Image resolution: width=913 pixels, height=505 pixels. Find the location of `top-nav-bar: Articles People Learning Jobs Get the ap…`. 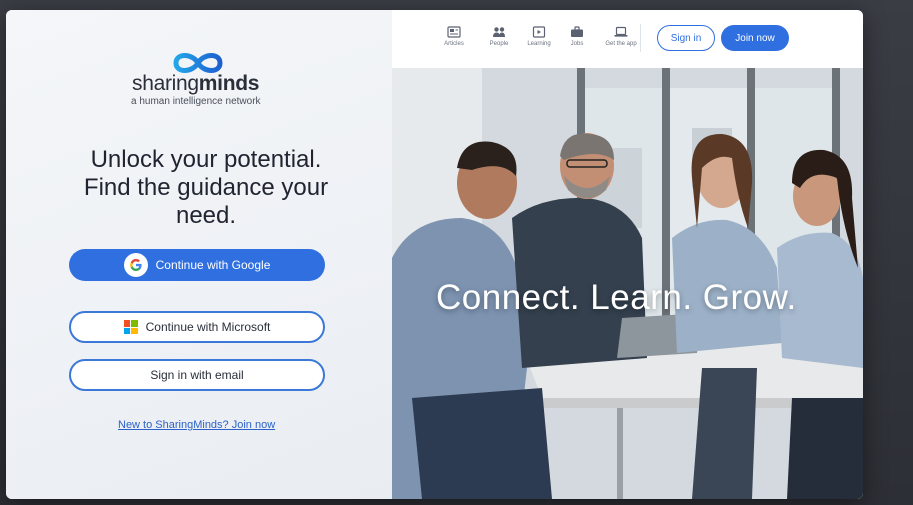

top-nav-bar: Articles People Learning Jobs Get the ap… is located at coordinates (627, 39).